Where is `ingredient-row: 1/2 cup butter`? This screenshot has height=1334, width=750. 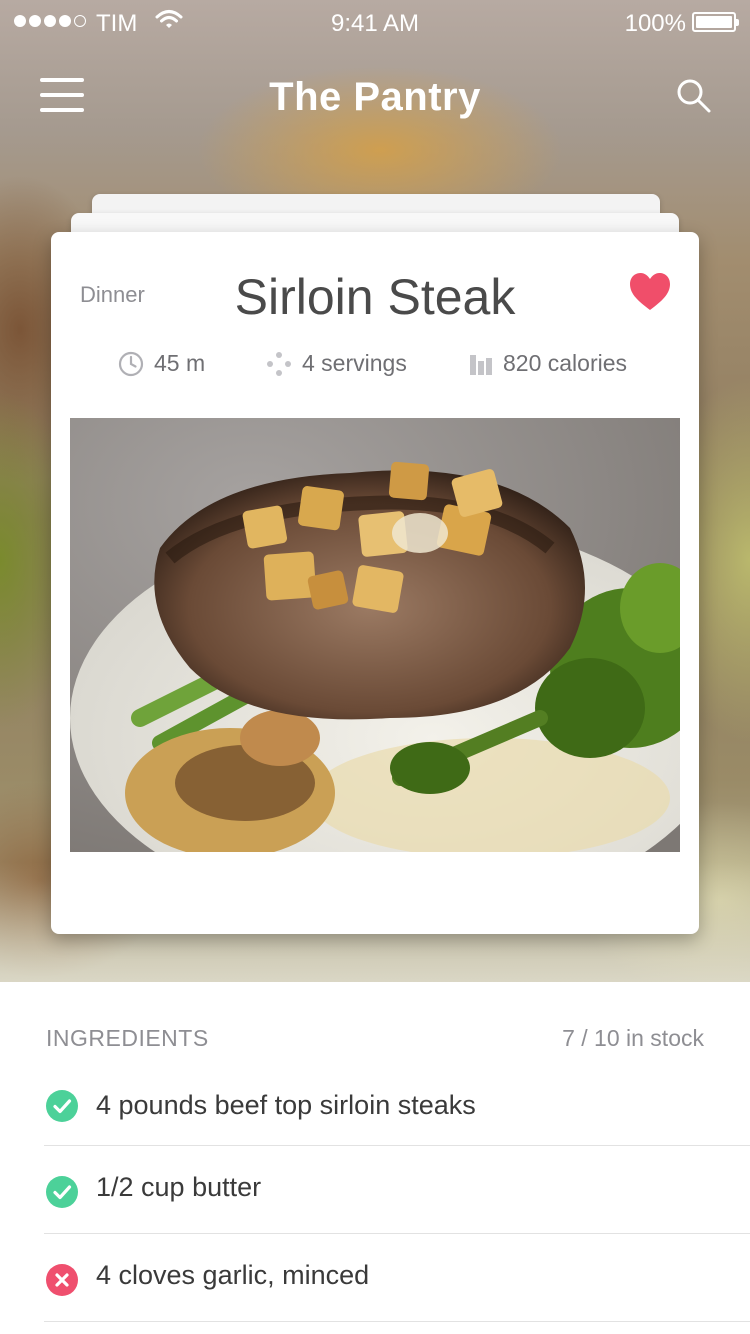
ingredient-row: 1/2 cup butter is located at coordinates (397, 1190).